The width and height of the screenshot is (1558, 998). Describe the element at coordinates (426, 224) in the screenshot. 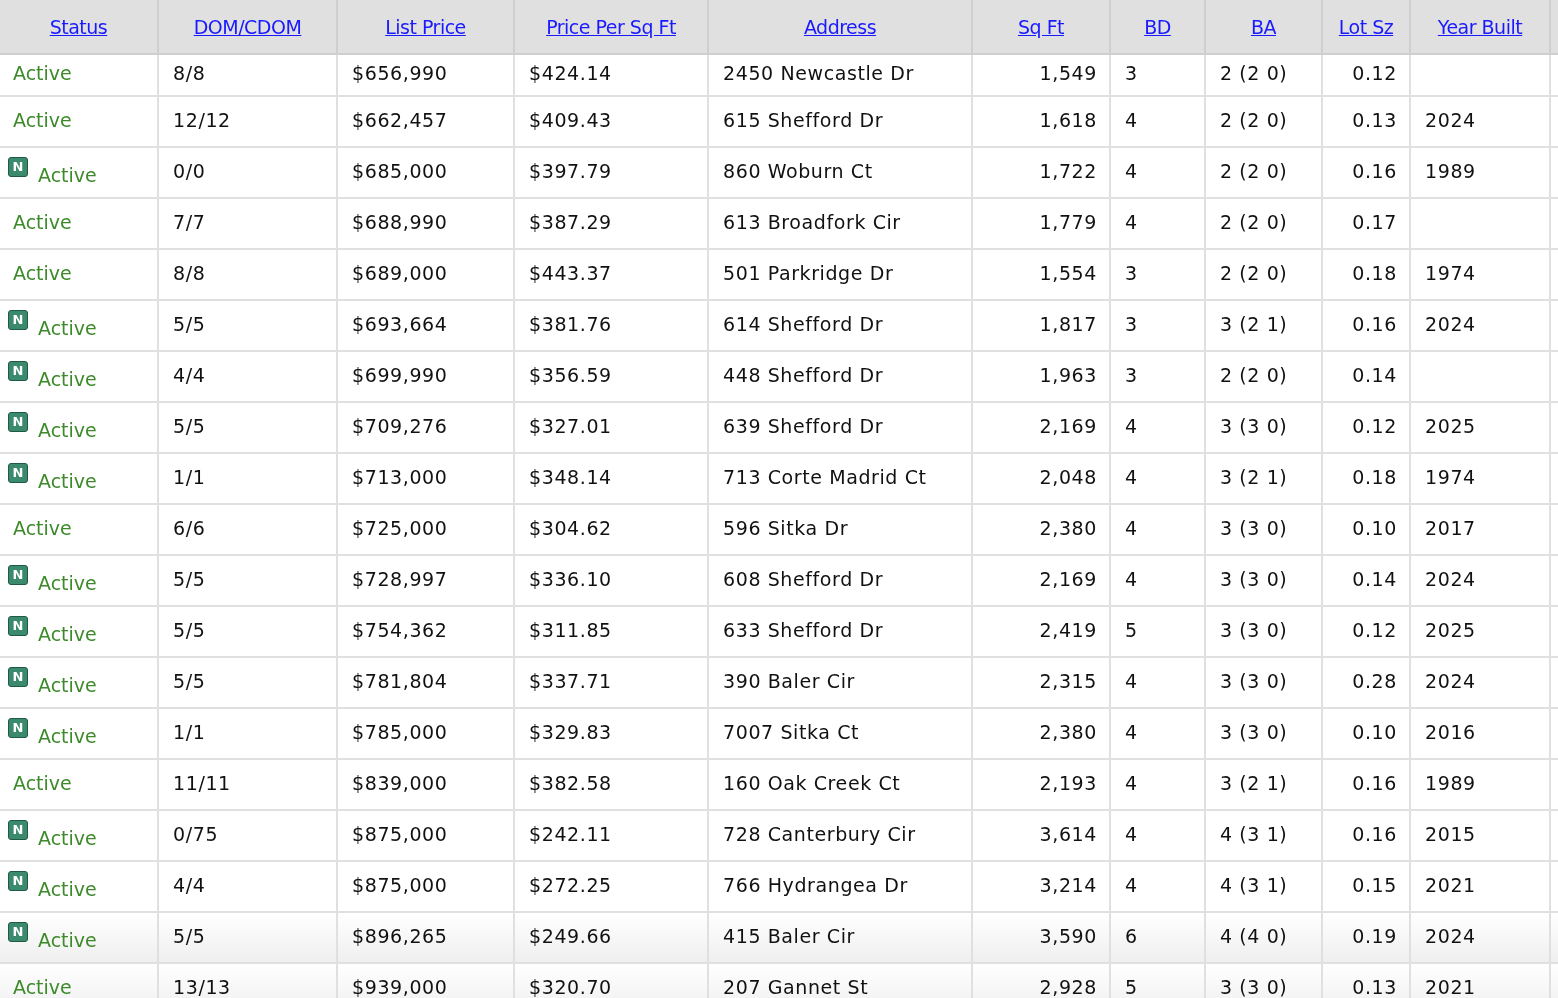

I see `table-cell: $688,990` at that location.